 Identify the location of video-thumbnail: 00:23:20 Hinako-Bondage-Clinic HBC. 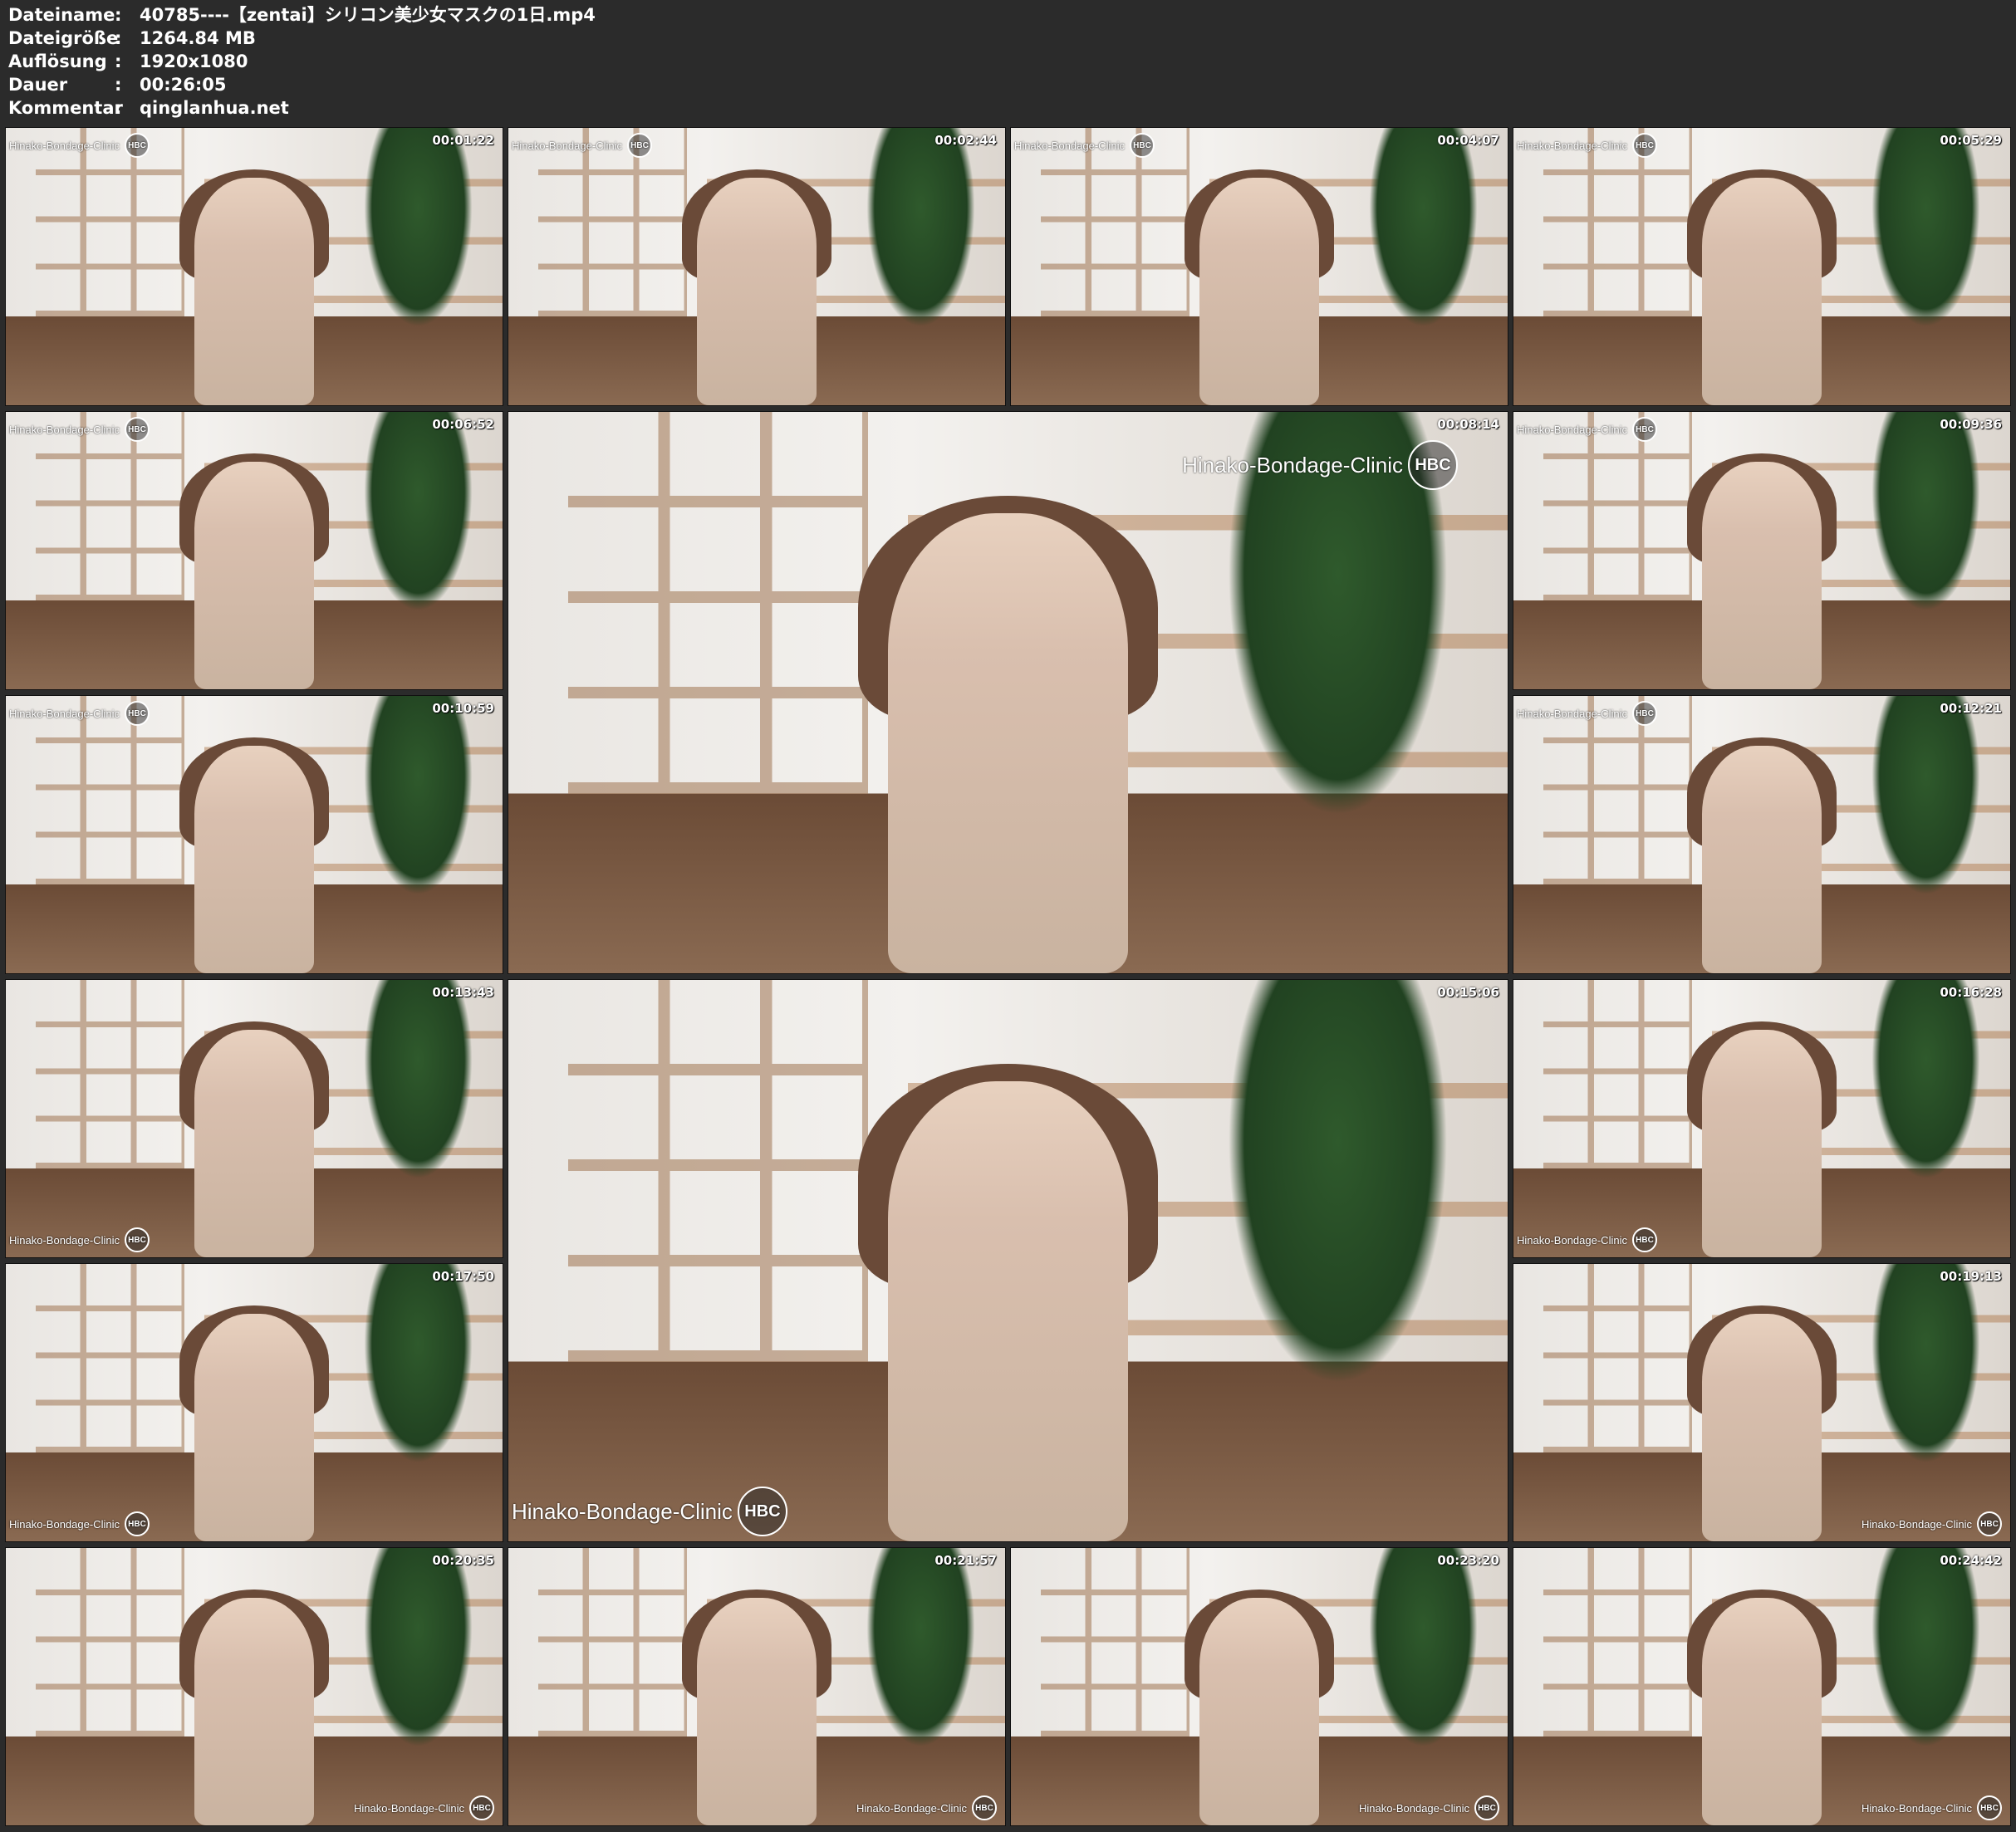
(1259, 1686).